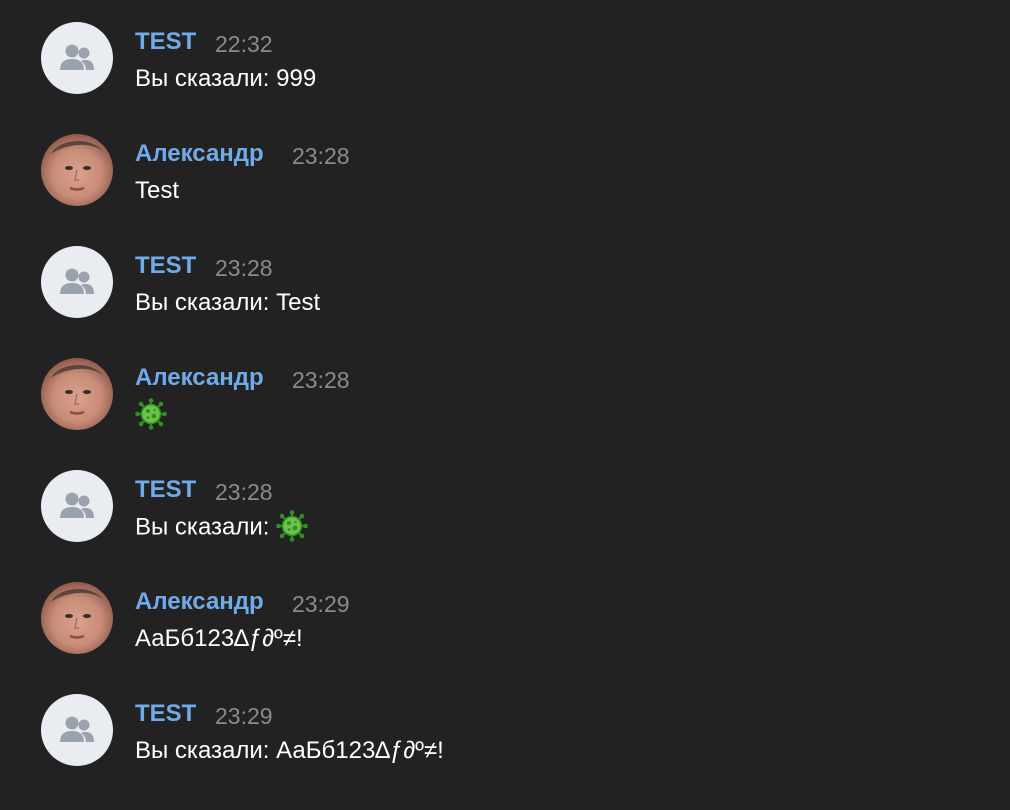  Describe the element at coordinates (505, 504) in the screenshot. I see `message-item: TEST 23:28 Вы сказали:` at that location.